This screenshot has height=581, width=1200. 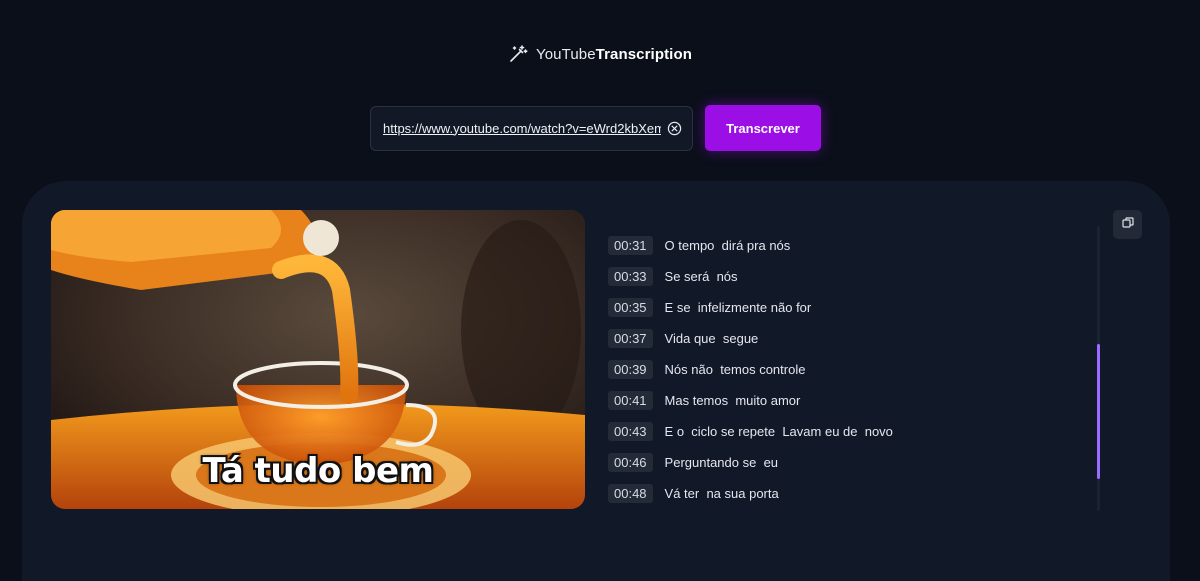 I want to click on app-header: YouTubeTranscription, so click(x=600, y=54).